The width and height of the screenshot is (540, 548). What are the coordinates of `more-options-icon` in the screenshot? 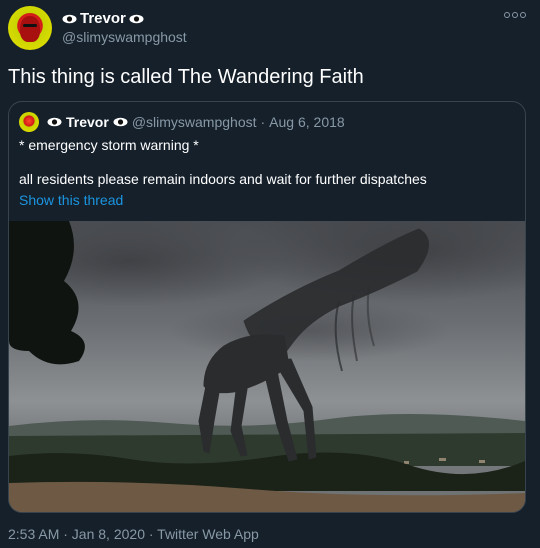 It's located at (515, 15).